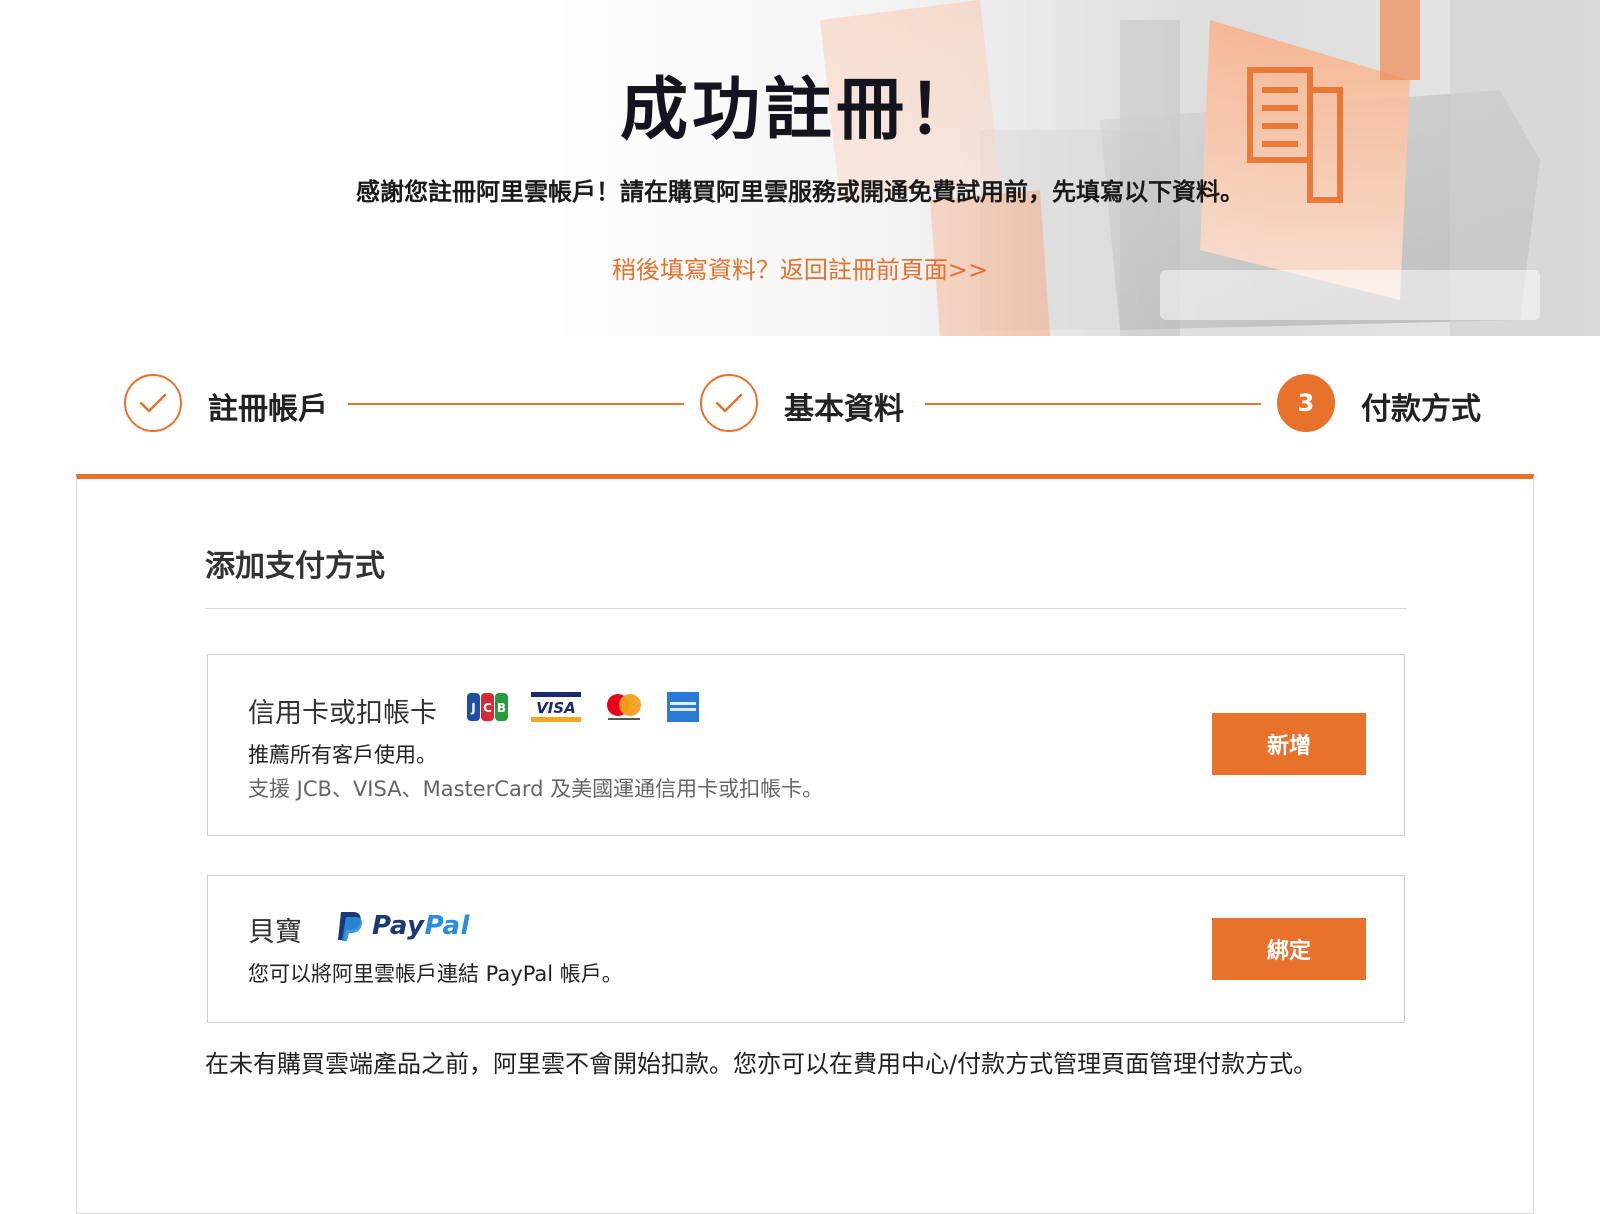 The height and width of the screenshot is (1214, 1600). Describe the element at coordinates (800, 267) in the screenshot. I see `fill-later-link: 稍後填寫資料？返回註冊前頁面>>` at that location.